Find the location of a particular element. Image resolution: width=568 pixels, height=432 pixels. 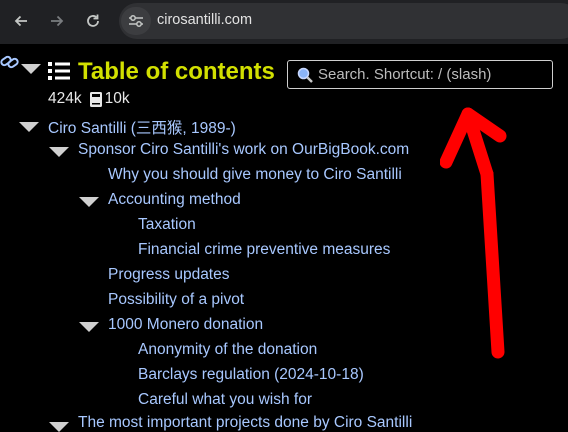

toc-item: Accounting method is located at coordinates (174, 200).